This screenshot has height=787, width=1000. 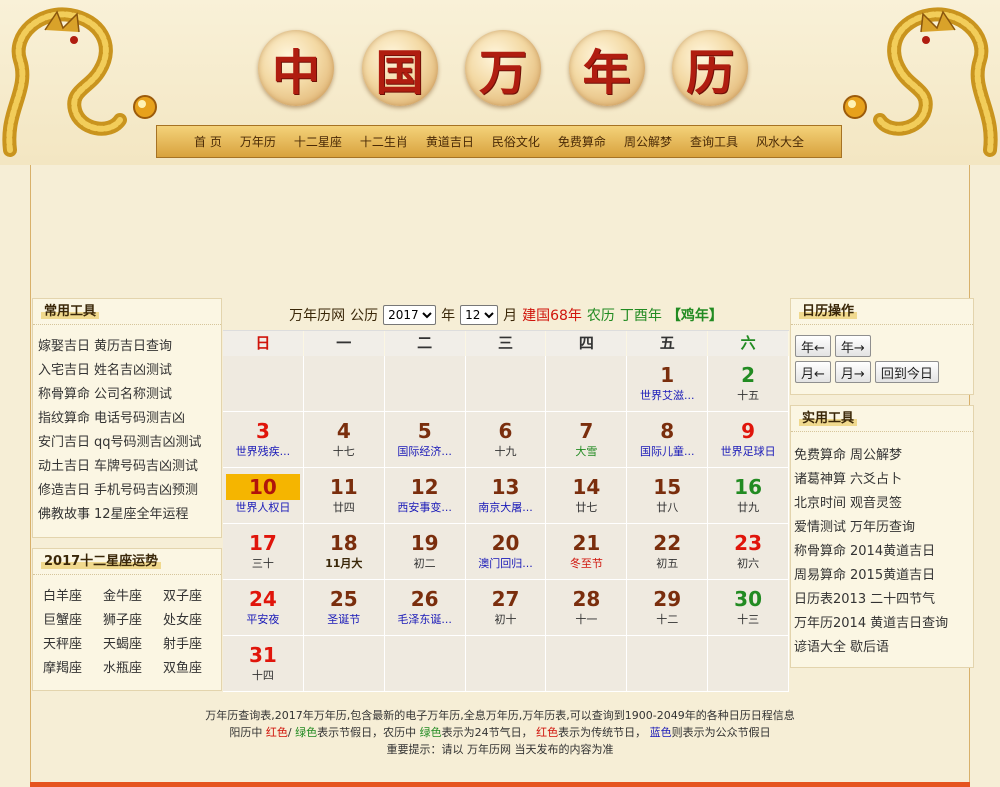 What do you see at coordinates (133, 645) in the screenshot?
I see `zodiac-sign-link: 天蝎座` at bounding box center [133, 645].